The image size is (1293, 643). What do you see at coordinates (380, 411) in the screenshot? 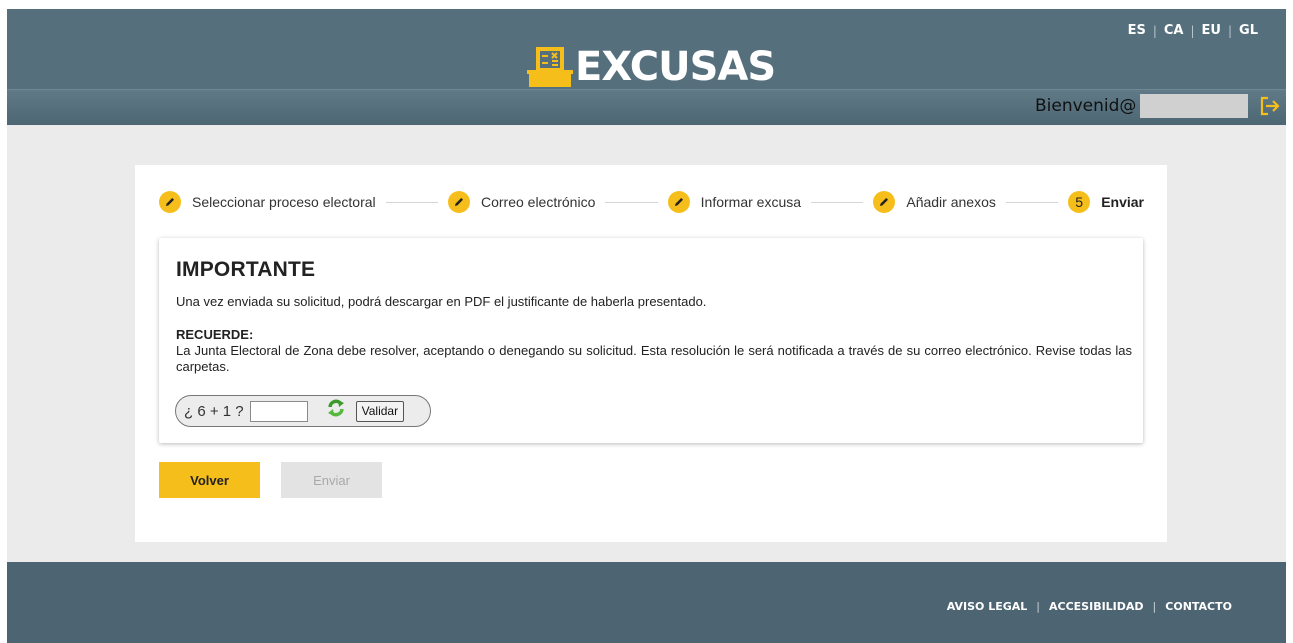
I see `validate-button: Validar` at bounding box center [380, 411].